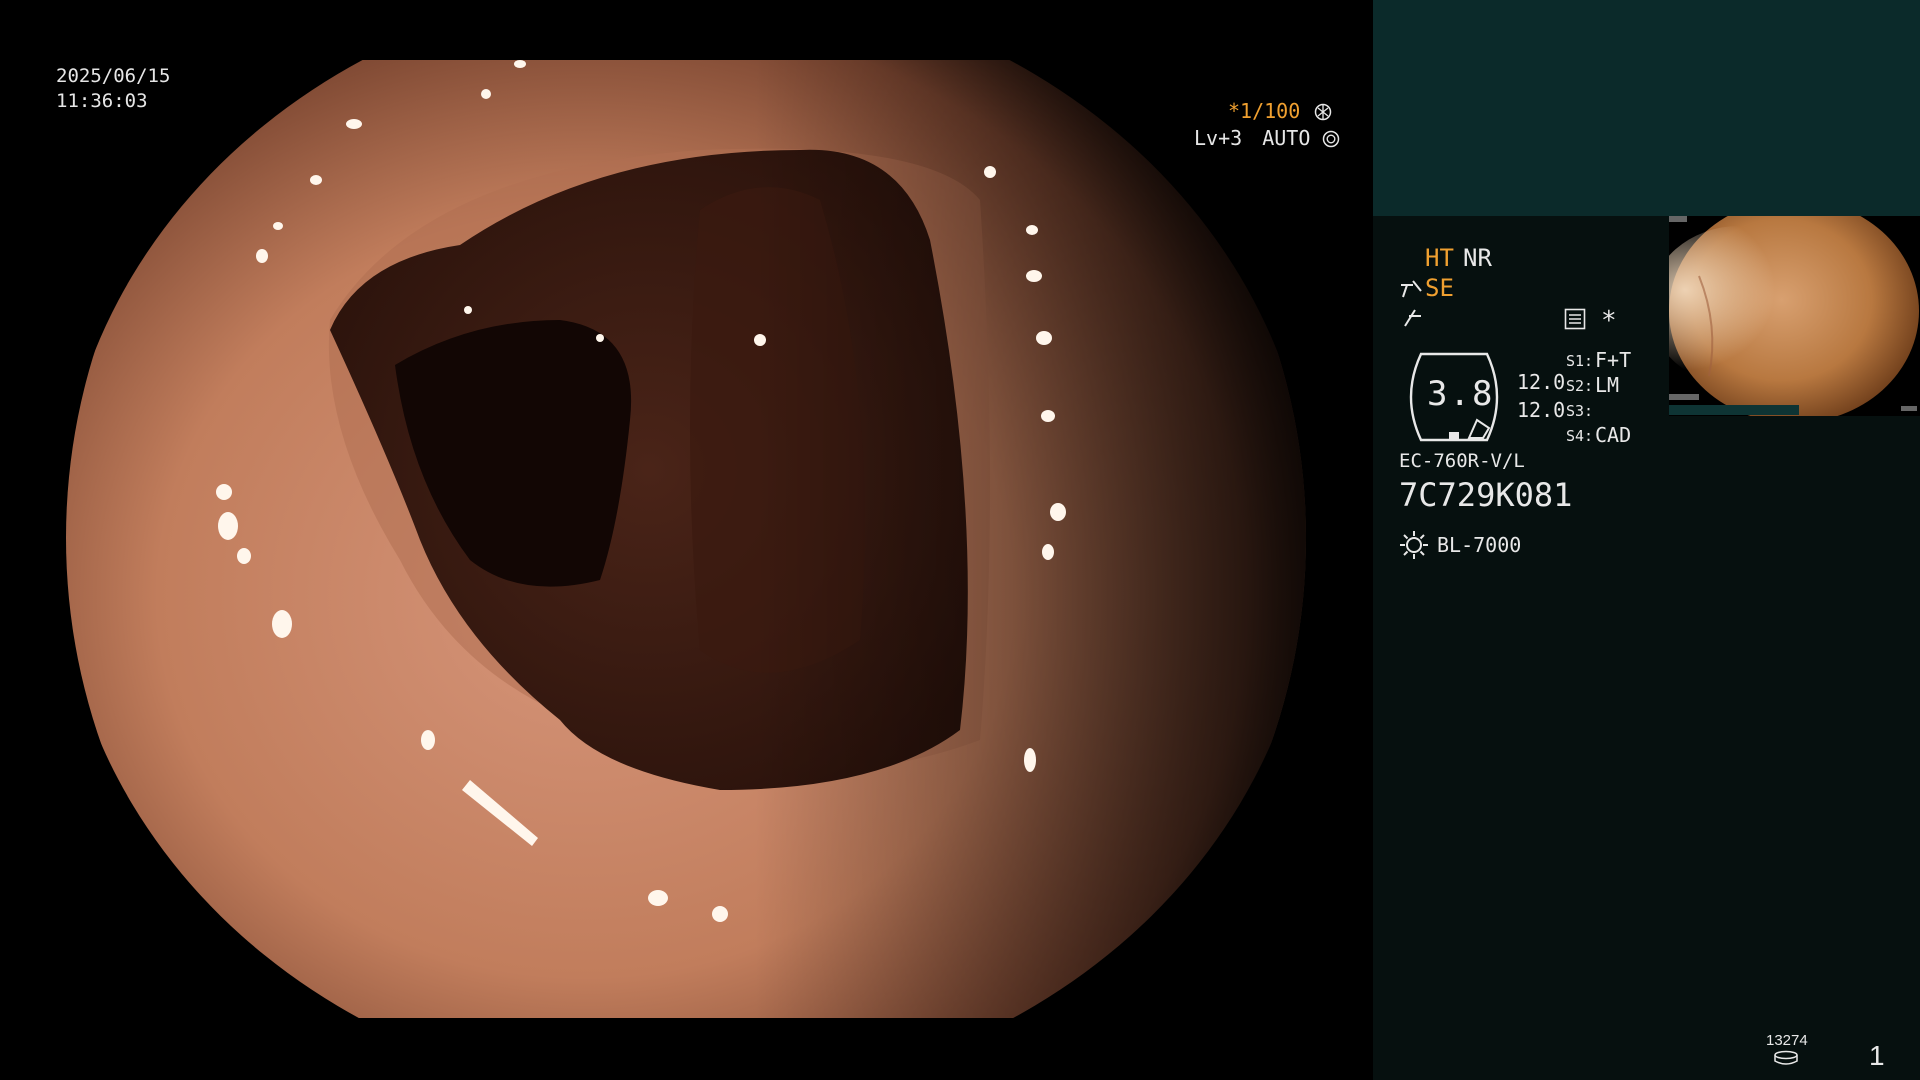 The height and width of the screenshot is (1080, 1920). I want to click on level-readout: Lv+3 AUTO, so click(1267, 138).